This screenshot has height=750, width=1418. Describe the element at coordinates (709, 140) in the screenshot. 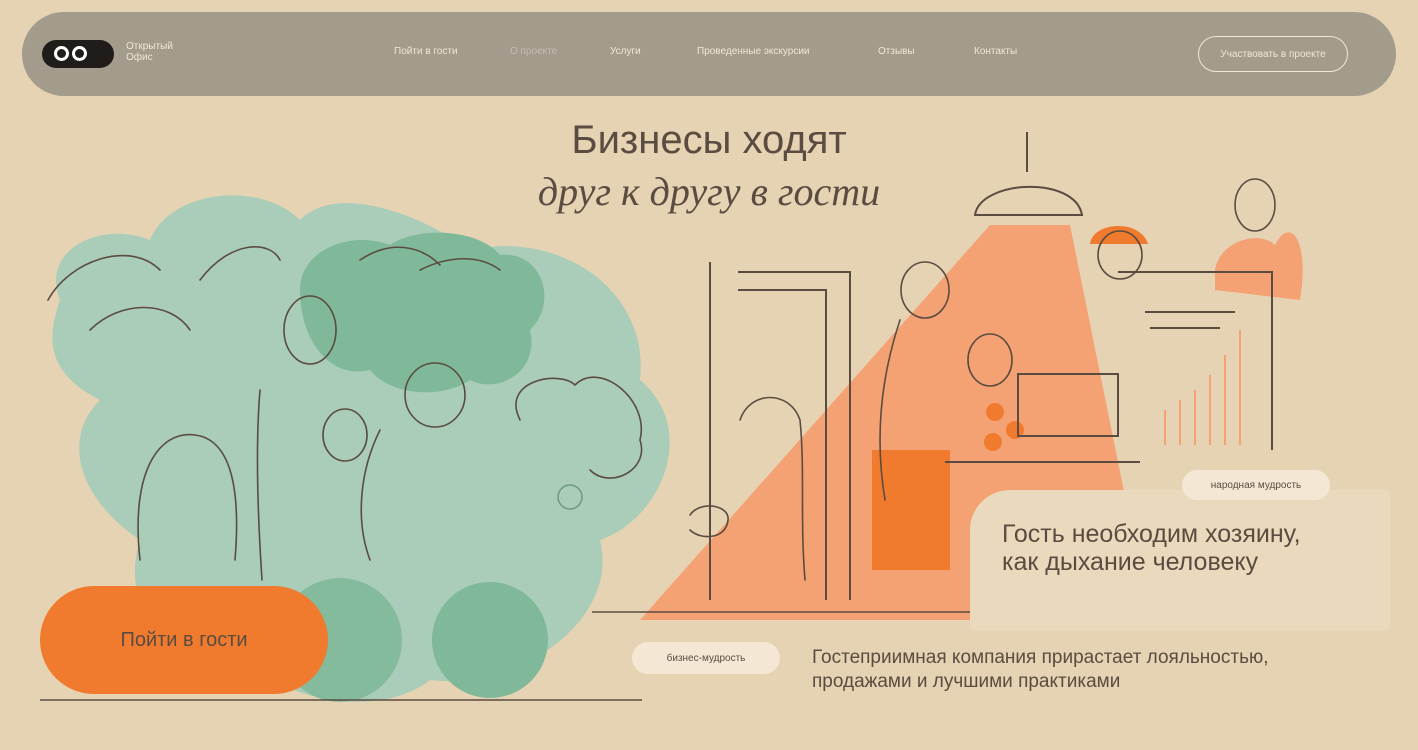

I see `hero-title: Бизнесы ходят` at that location.